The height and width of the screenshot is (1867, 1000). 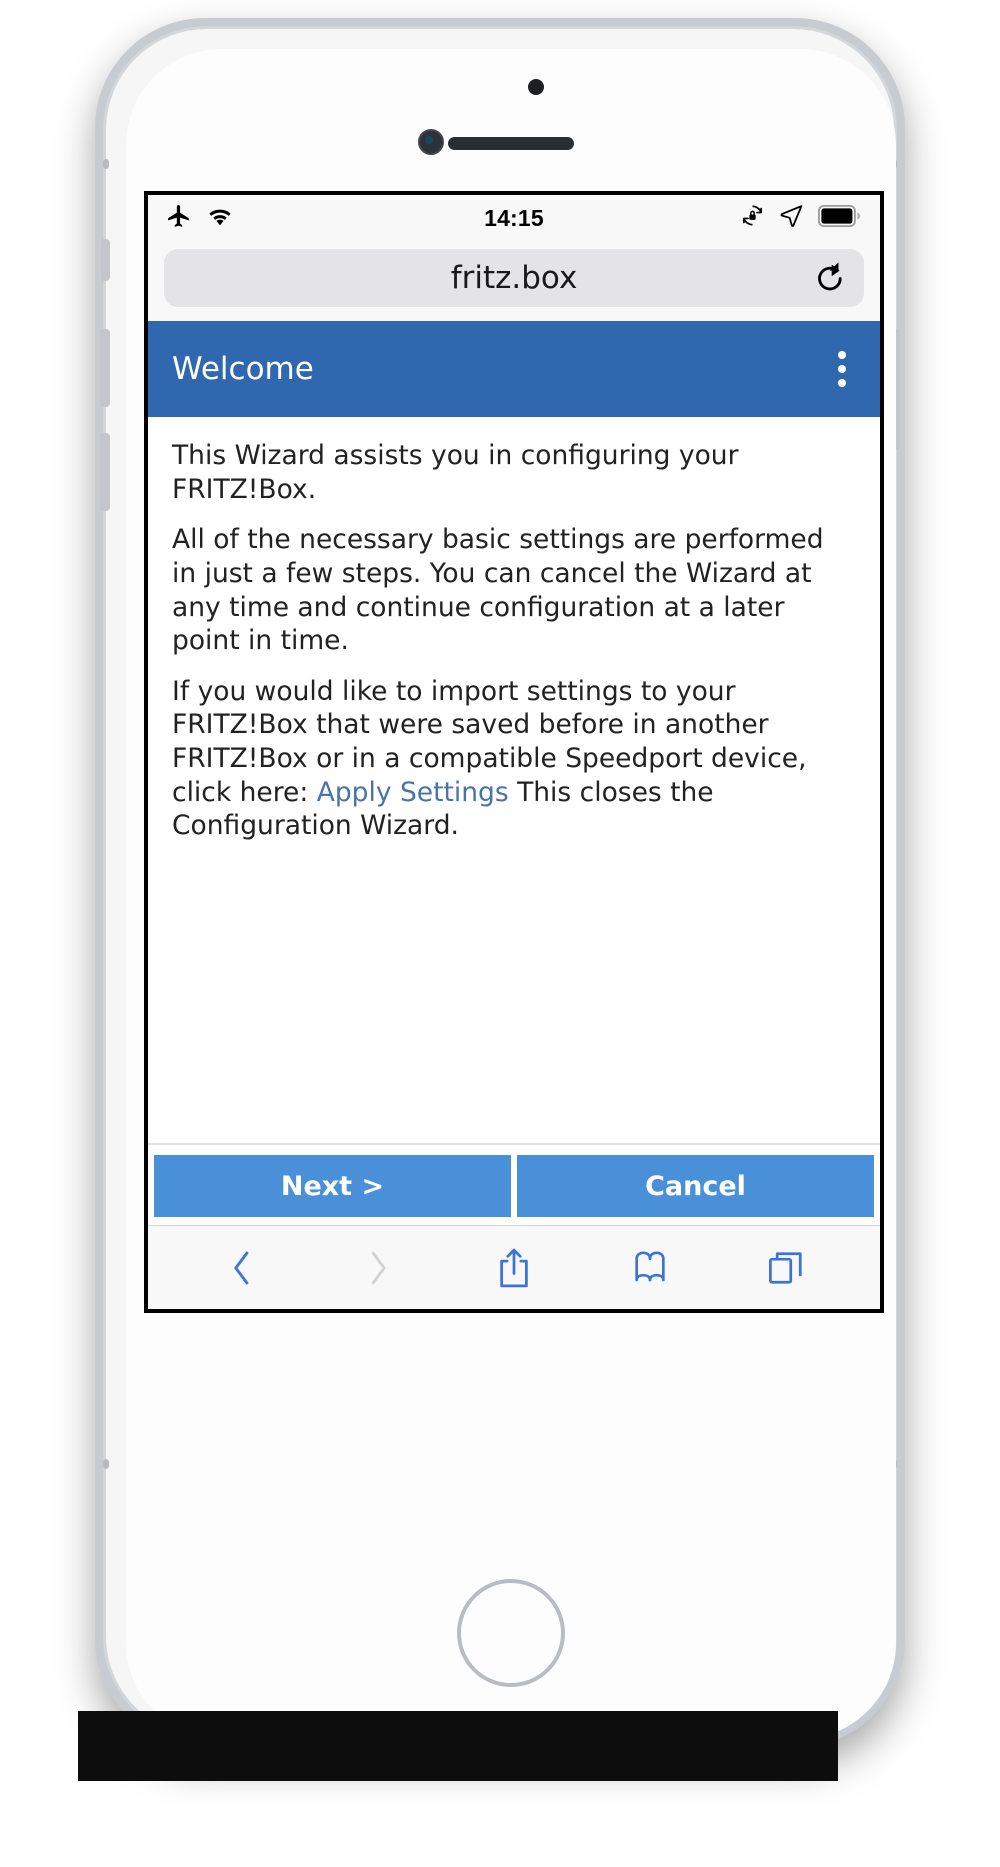 What do you see at coordinates (458, 1746) in the screenshot?
I see `device-bottom-shadow` at bounding box center [458, 1746].